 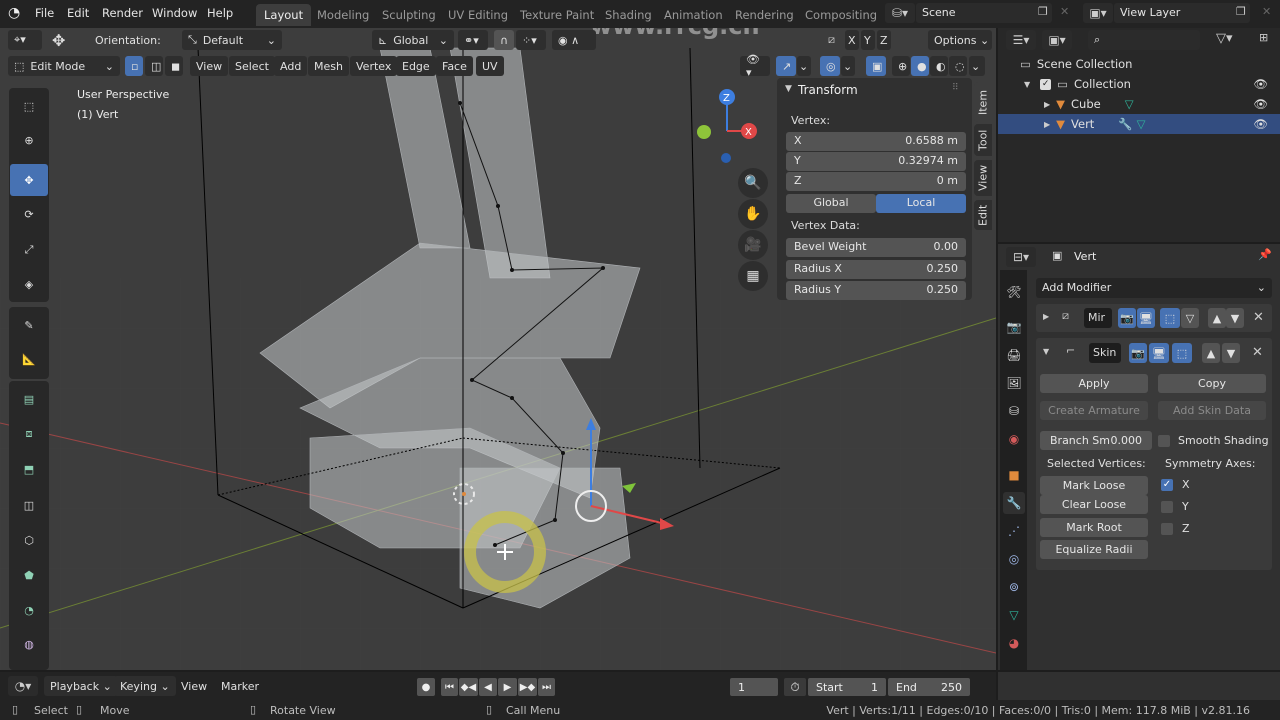 What do you see at coordinates (29, 540) in the screenshot?
I see `knife-tool-icon: ⬡` at bounding box center [29, 540].